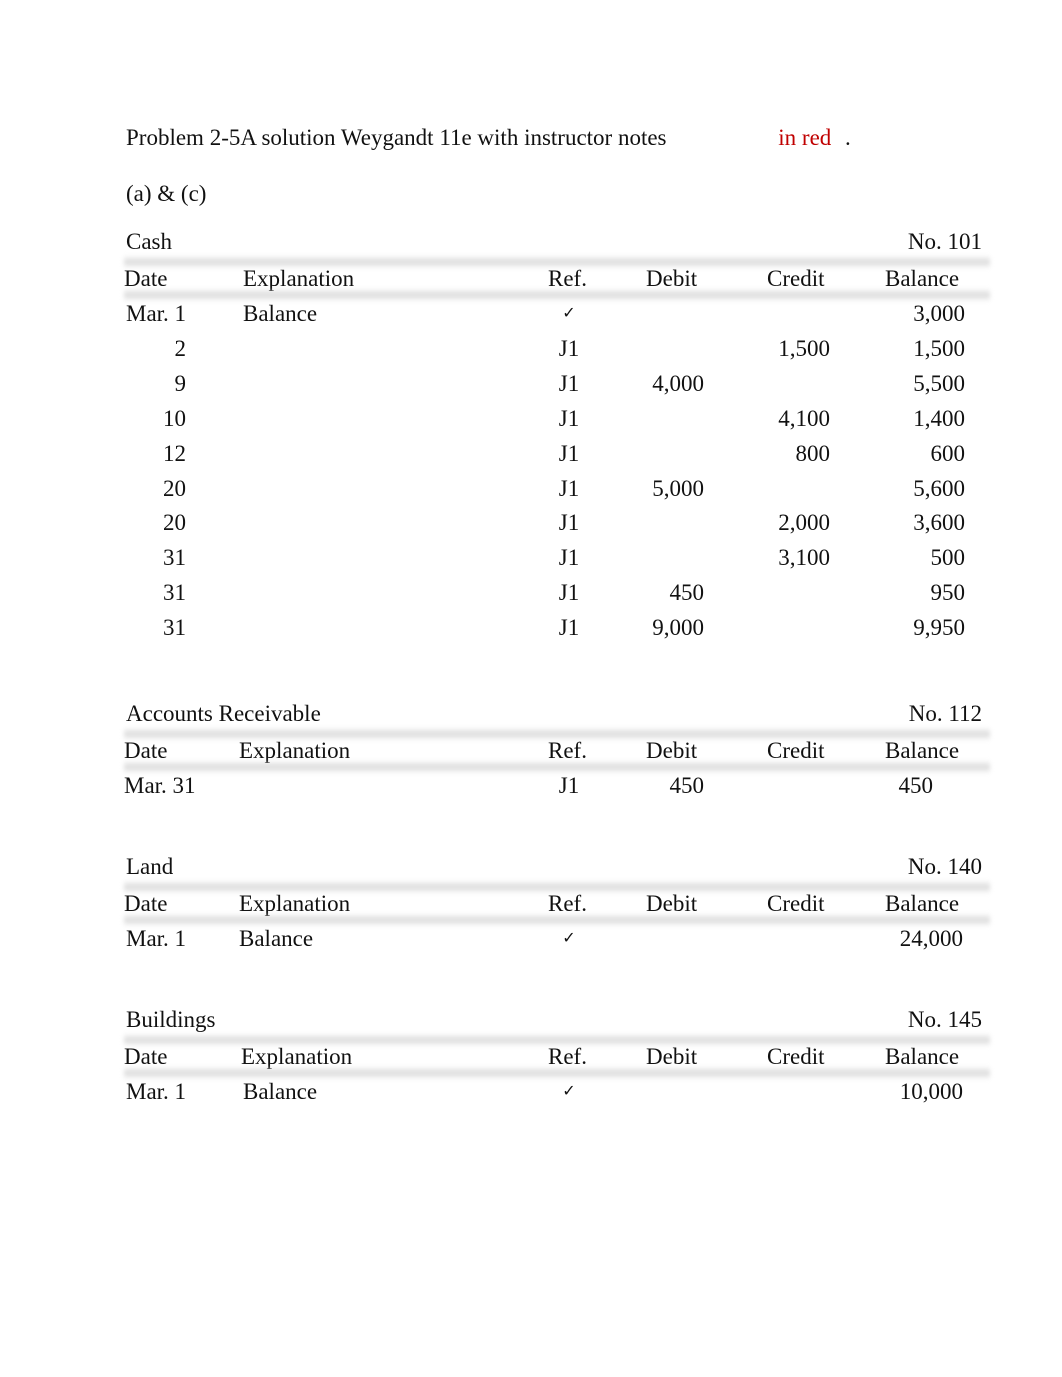 This screenshot has width=1062, height=1377. What do you see at coordinates (804, 418) in the screenshot?
I see `row-credit: 4,100` at bounding box center [804, 418].